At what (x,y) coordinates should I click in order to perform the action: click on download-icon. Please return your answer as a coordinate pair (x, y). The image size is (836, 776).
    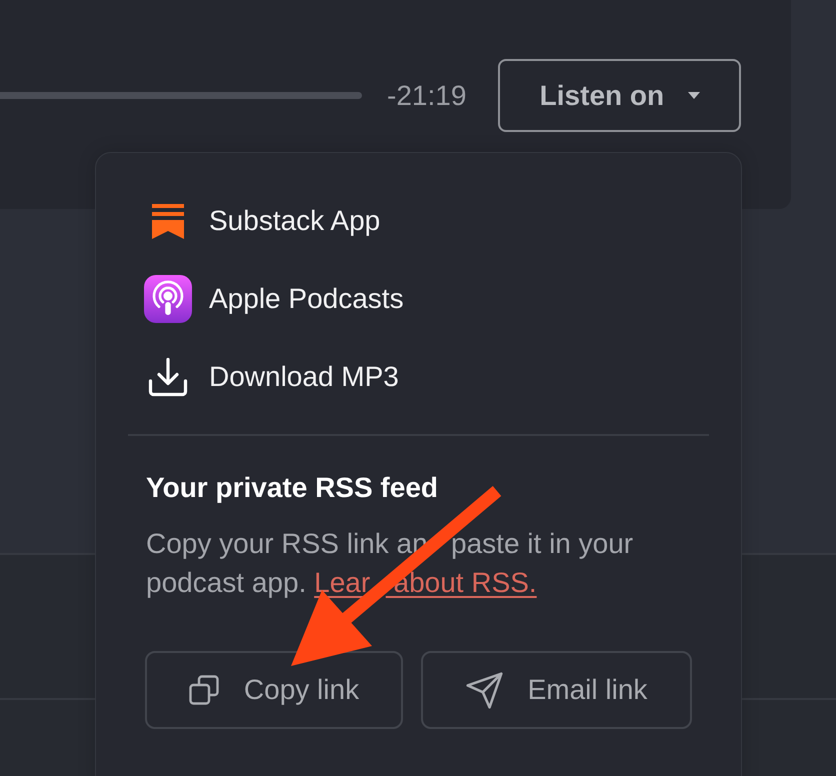
    Looking at the image, I should click on (168, 377).